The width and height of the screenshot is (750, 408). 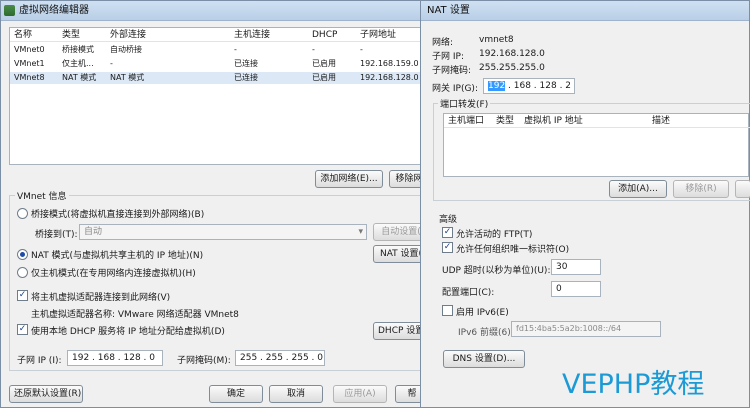 I want to click on col-vm-ip: 虚拟机 IP 地址, so click(x=553, y=121).